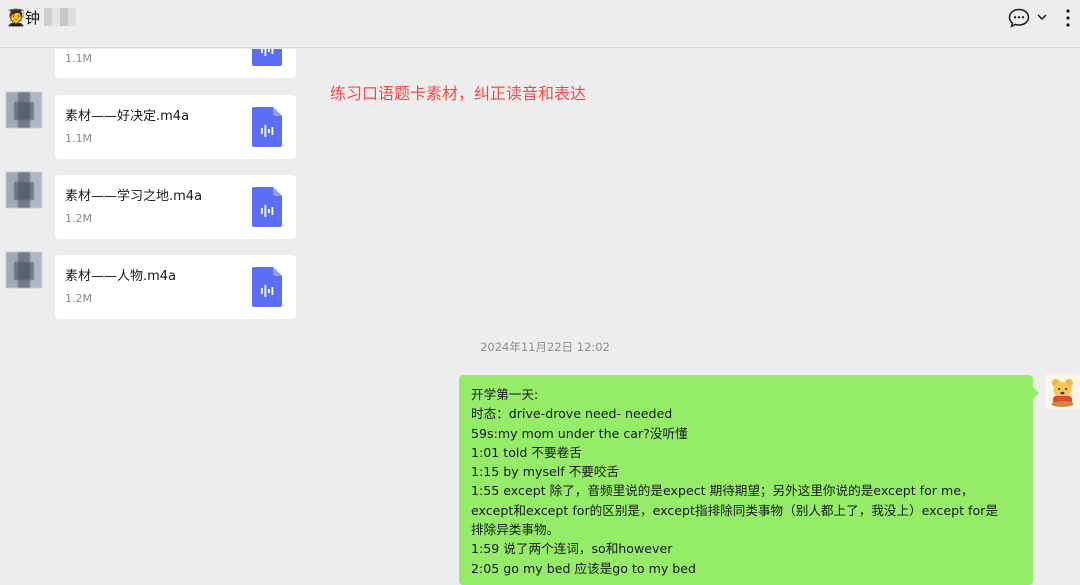 The image size is (1080, 585). Describe the element at coordinates (16, 17) in the screenshot. I see `contact-emoji-icon: 🧑‍🎓` at that location.